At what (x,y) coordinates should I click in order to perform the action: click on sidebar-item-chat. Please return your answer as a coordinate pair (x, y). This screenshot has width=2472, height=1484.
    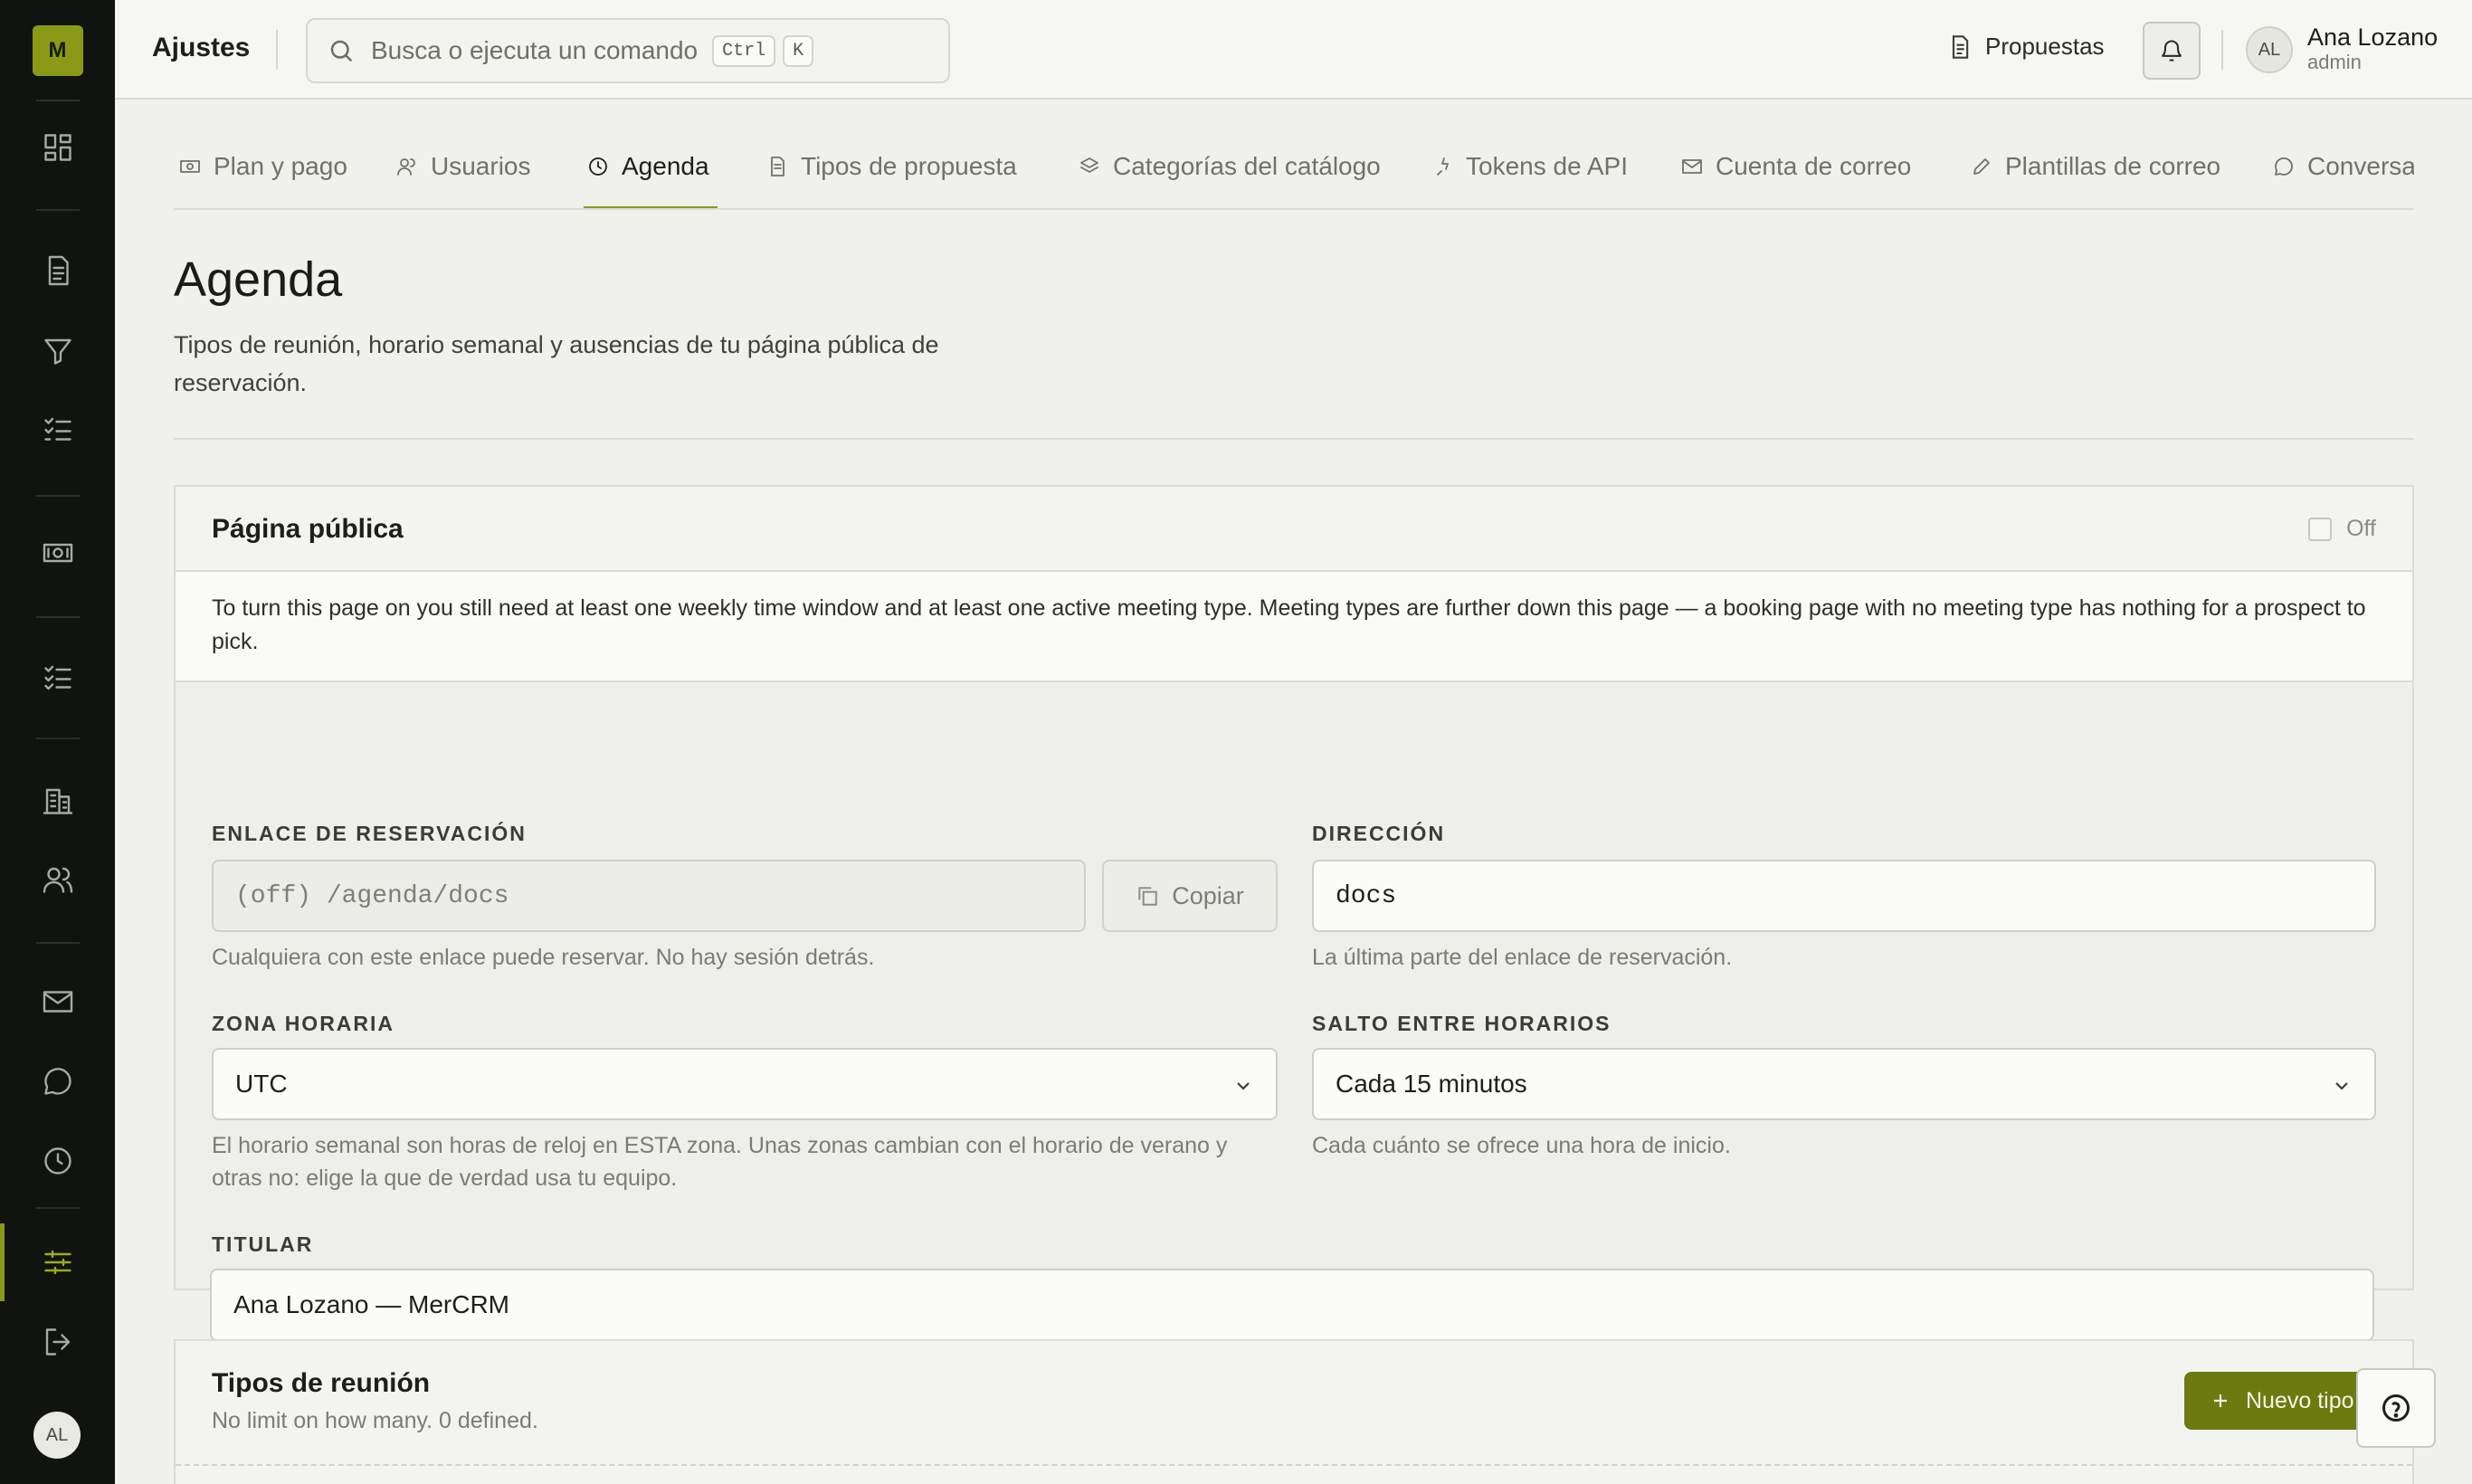
    Looking at the image, I should click on (57, 1081).